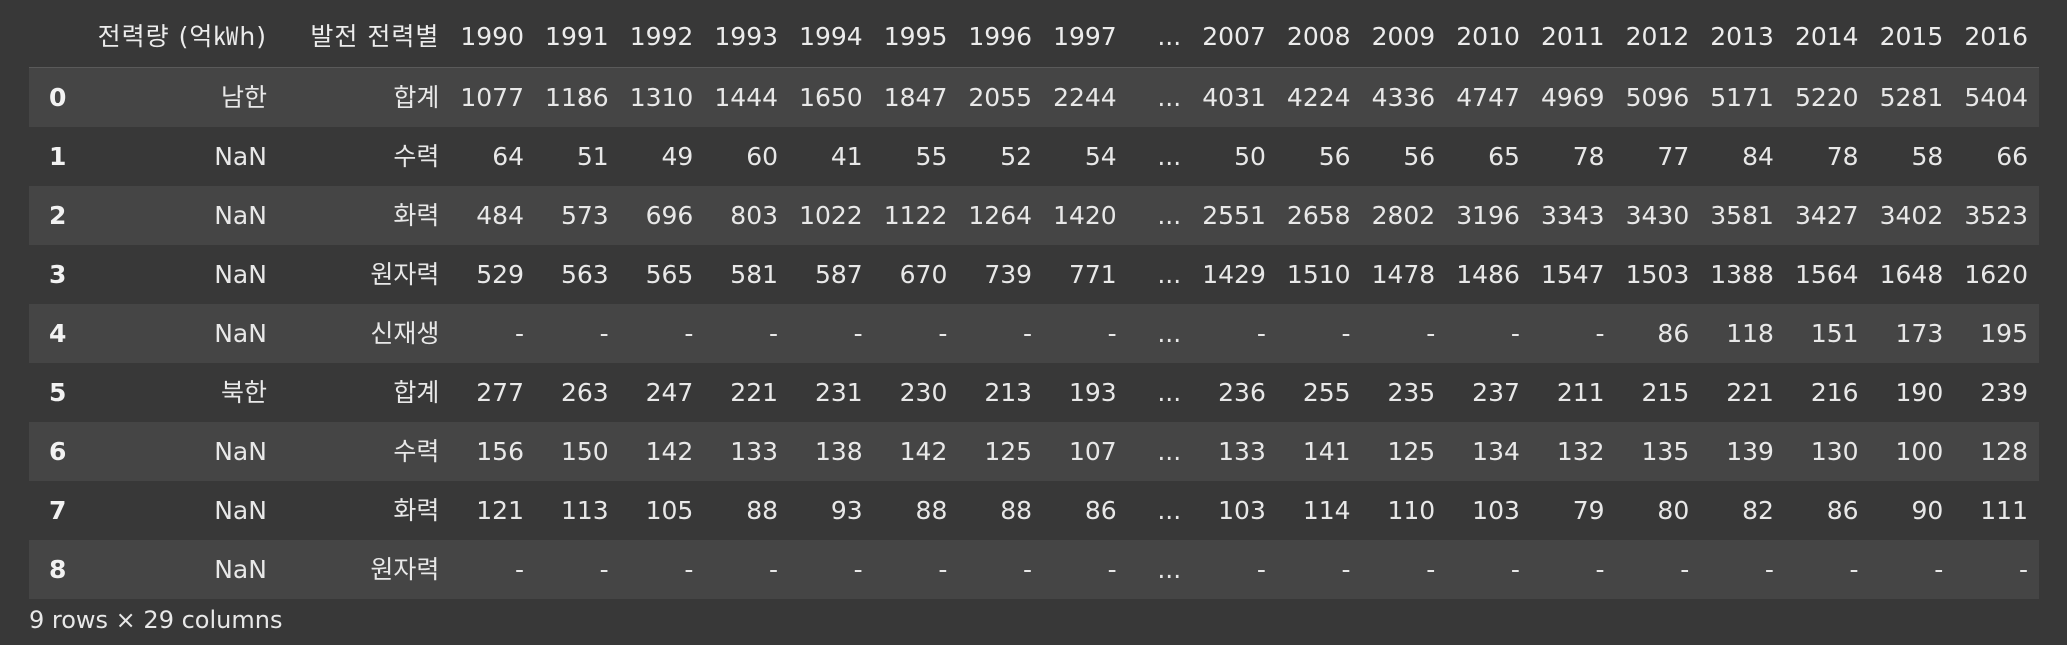  What do you see at coordinates (243, 392) in the screenshot?
I see `table-cell: 북한` at bounding box center [243, 392].